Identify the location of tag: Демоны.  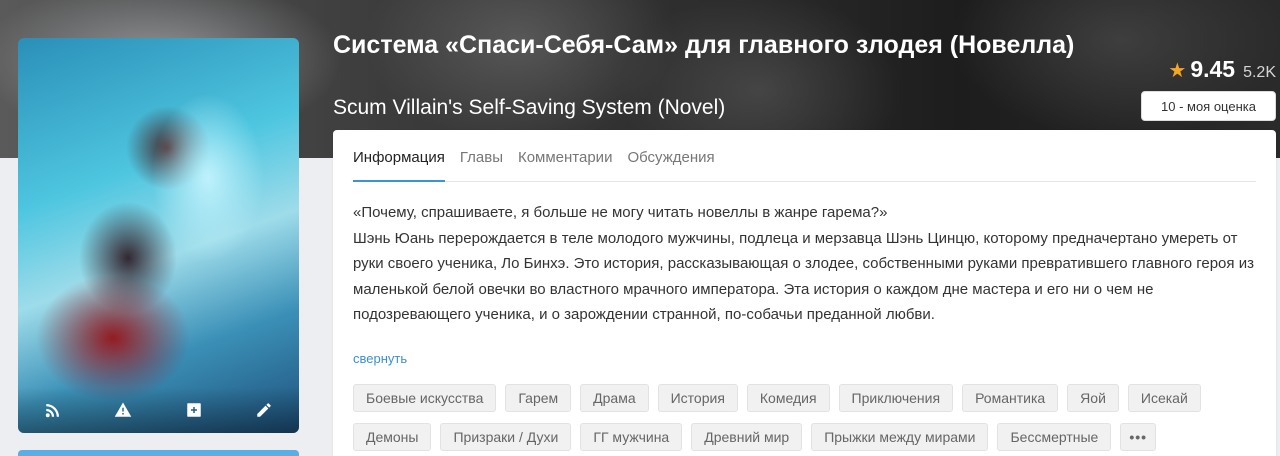
(392, 437).